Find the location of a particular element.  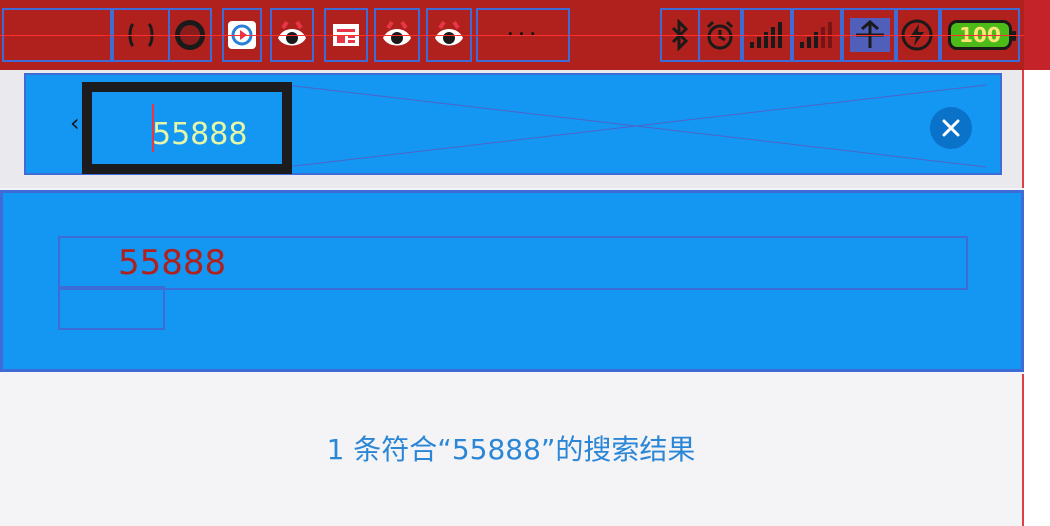

close-icon is located at coordinates (951, 128).